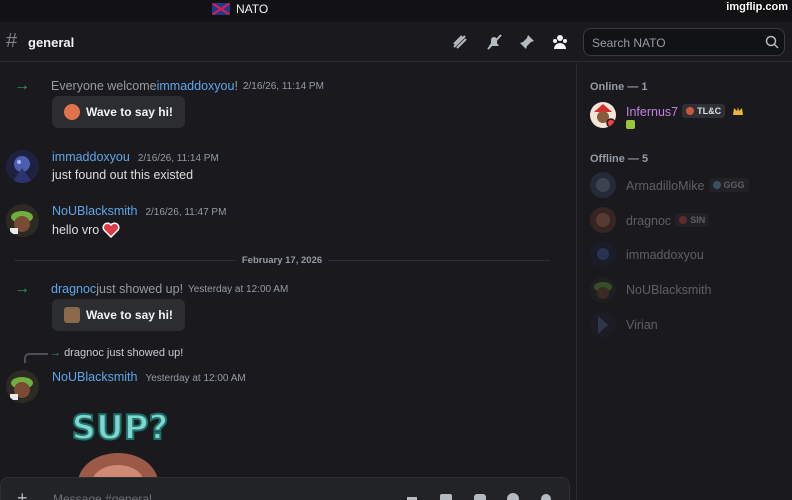 Image resolution: width=792 pixels, height=500 pixels. Describe the element at coordinates (446, 496) in the screenshot. I see `gif-icon` at that location.